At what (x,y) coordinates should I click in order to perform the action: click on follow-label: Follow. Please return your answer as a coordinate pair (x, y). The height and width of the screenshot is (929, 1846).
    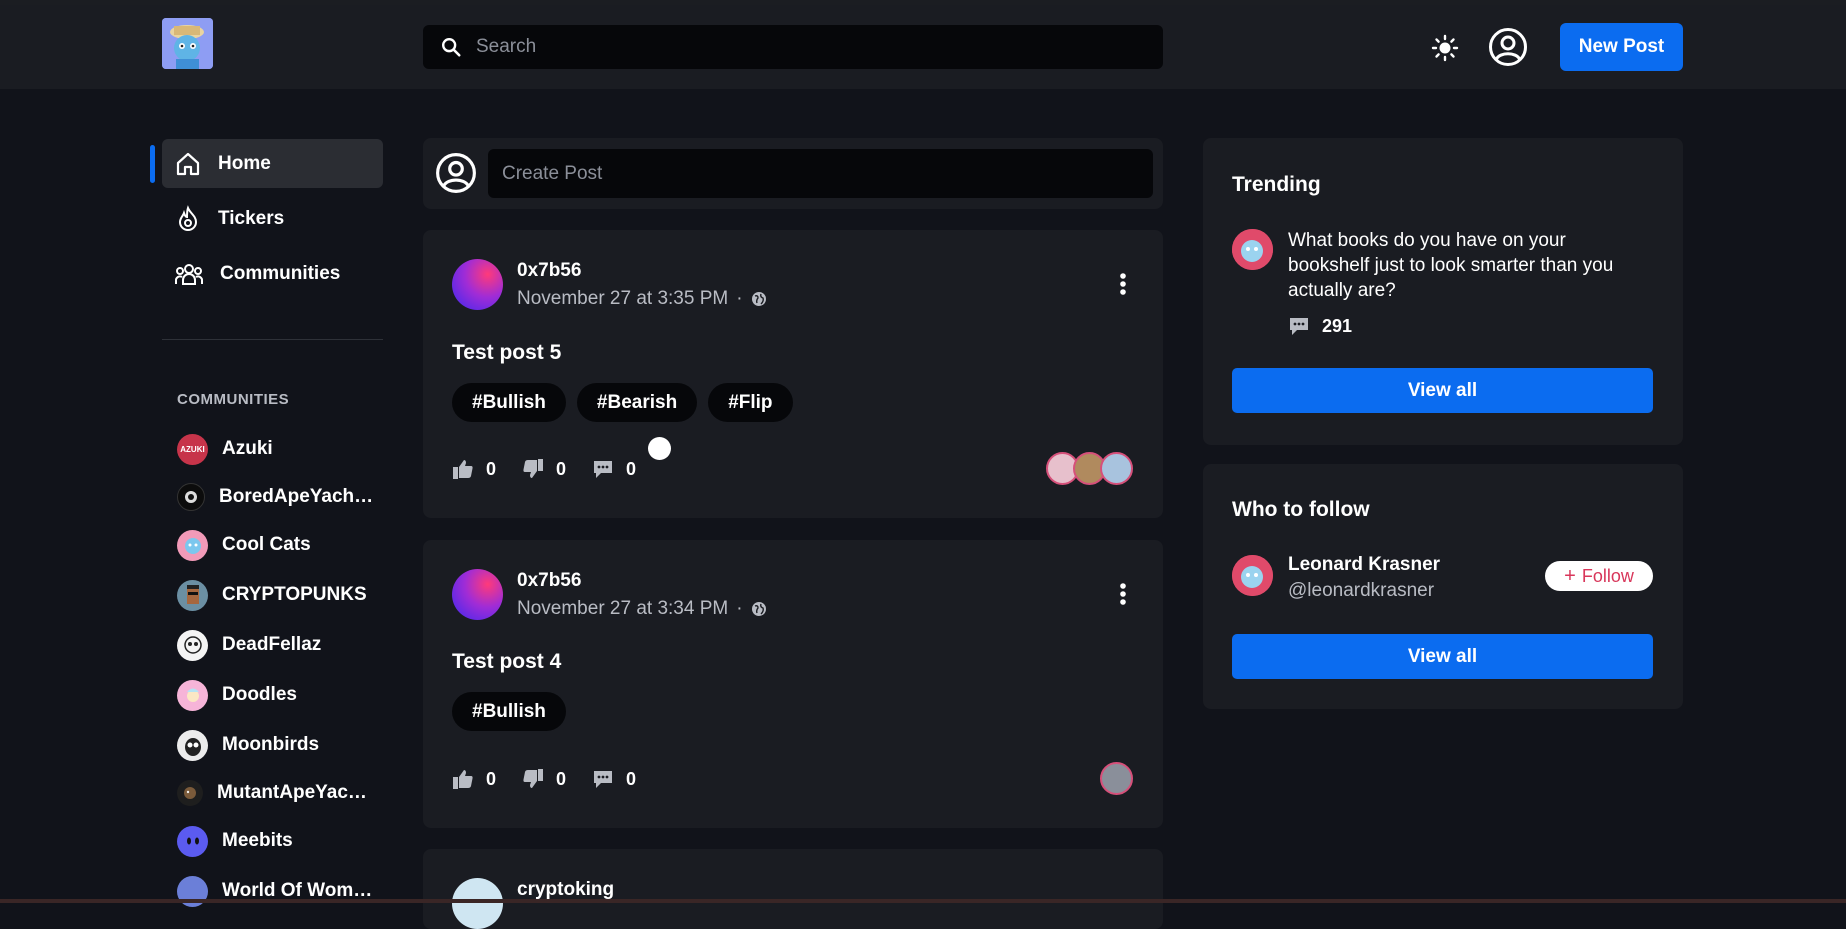
    Looking at the image, I should click on (1607, 575).